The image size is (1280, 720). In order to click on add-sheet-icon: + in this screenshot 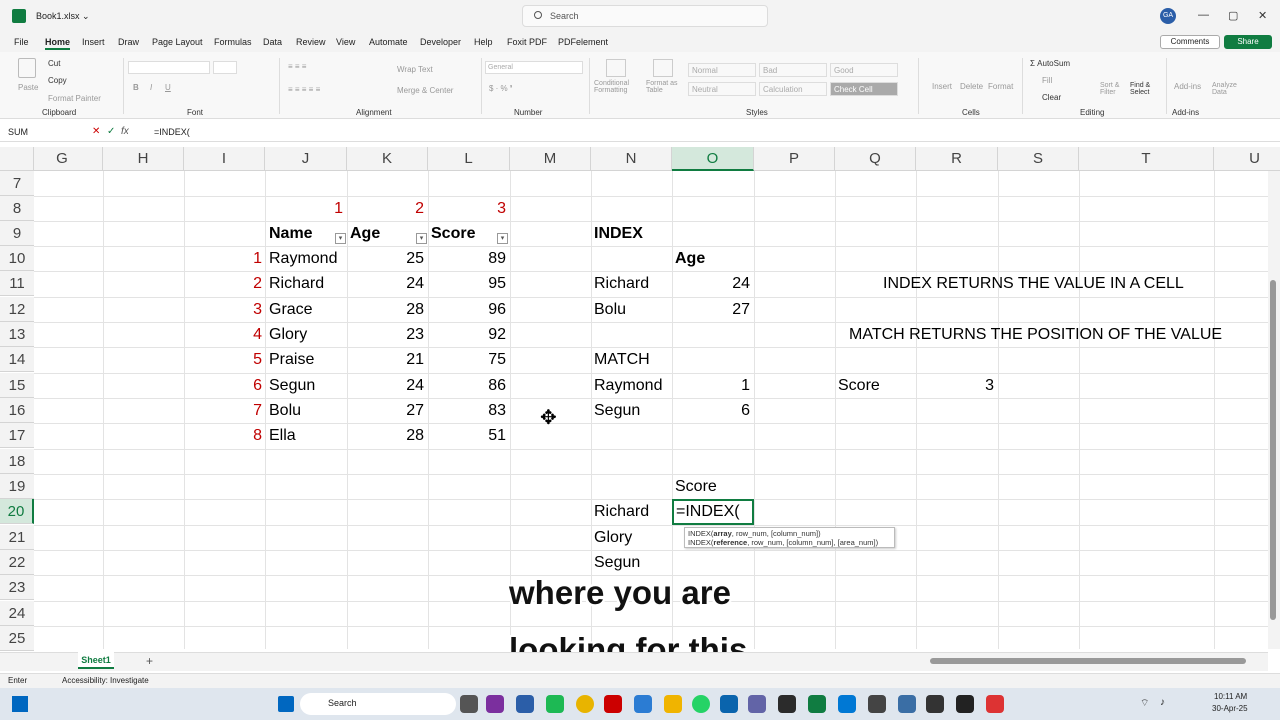, I will do `click(149, 661)`.